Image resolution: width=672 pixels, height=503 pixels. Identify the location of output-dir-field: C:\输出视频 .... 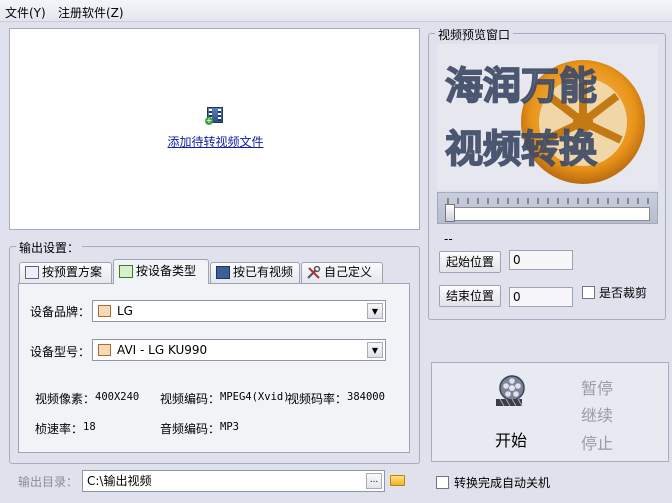
(233, 481).